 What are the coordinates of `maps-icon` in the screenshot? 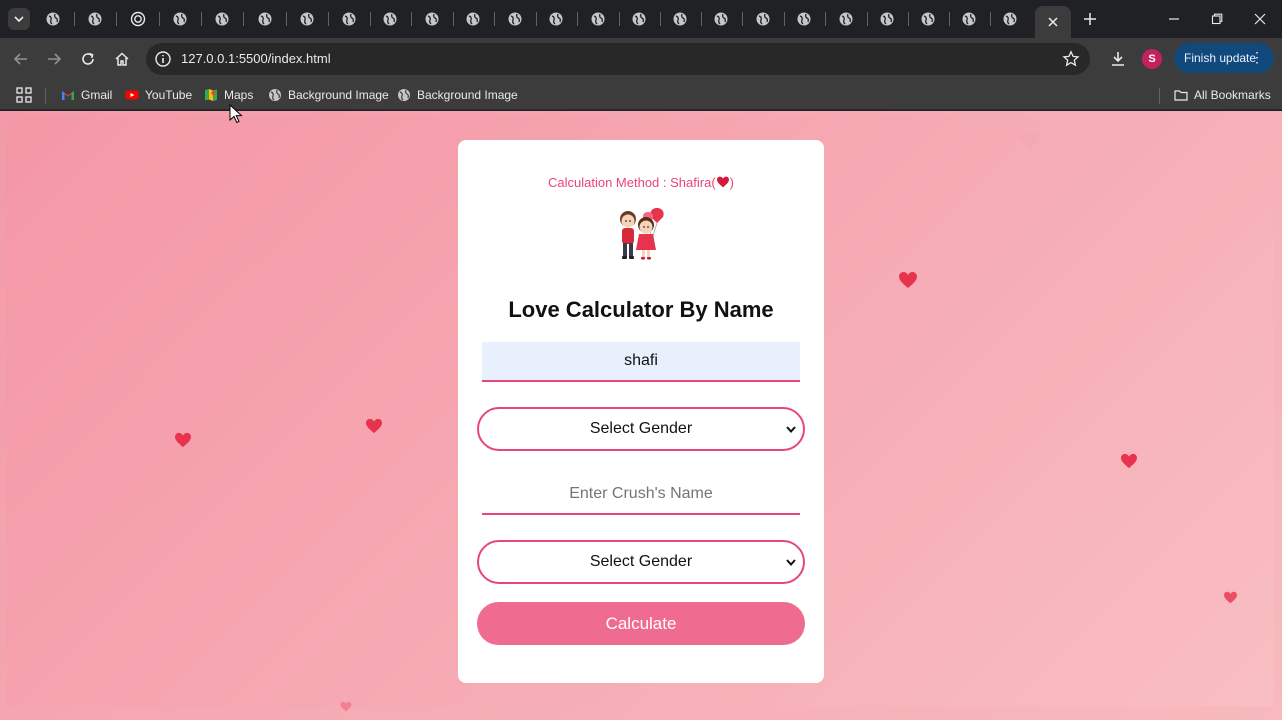 It's located at (211, 95).